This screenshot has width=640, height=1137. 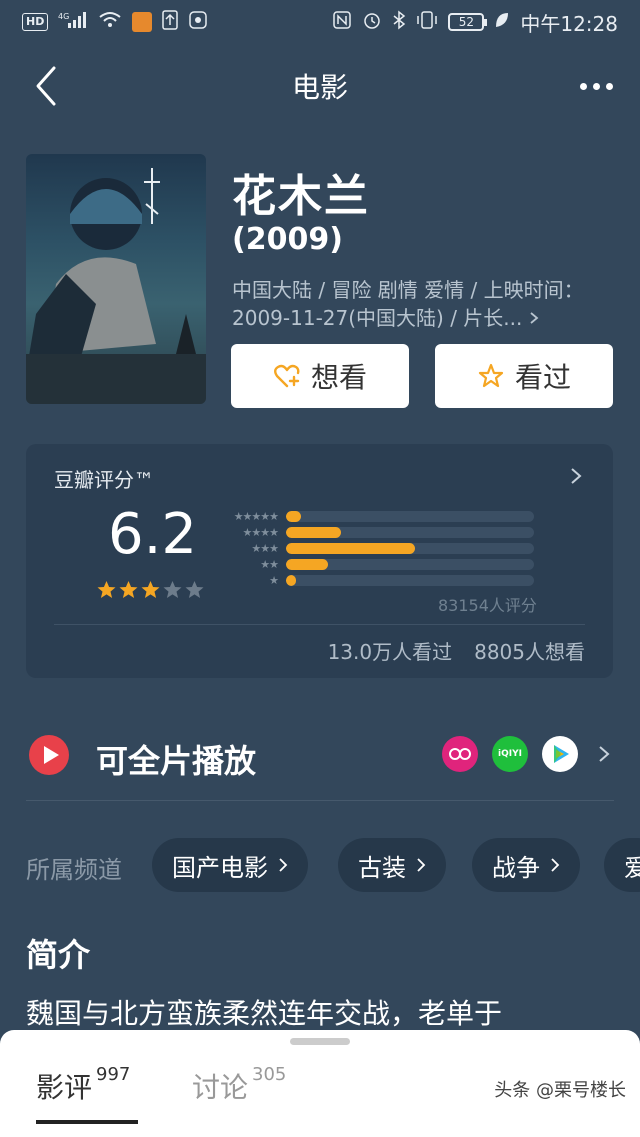 I want to click on want-count: 8805人想看, so click(x=529, y=652).